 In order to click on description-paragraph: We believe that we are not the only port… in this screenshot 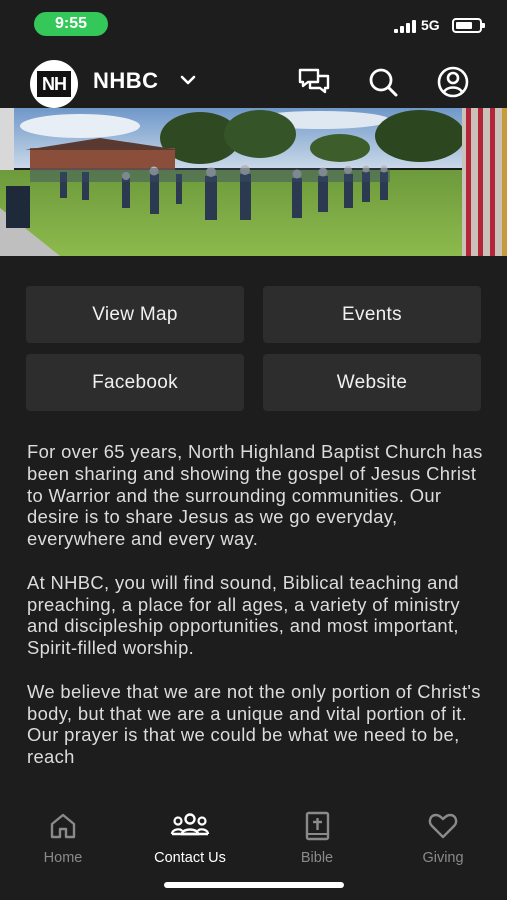, I will do `click(254, 724)`.